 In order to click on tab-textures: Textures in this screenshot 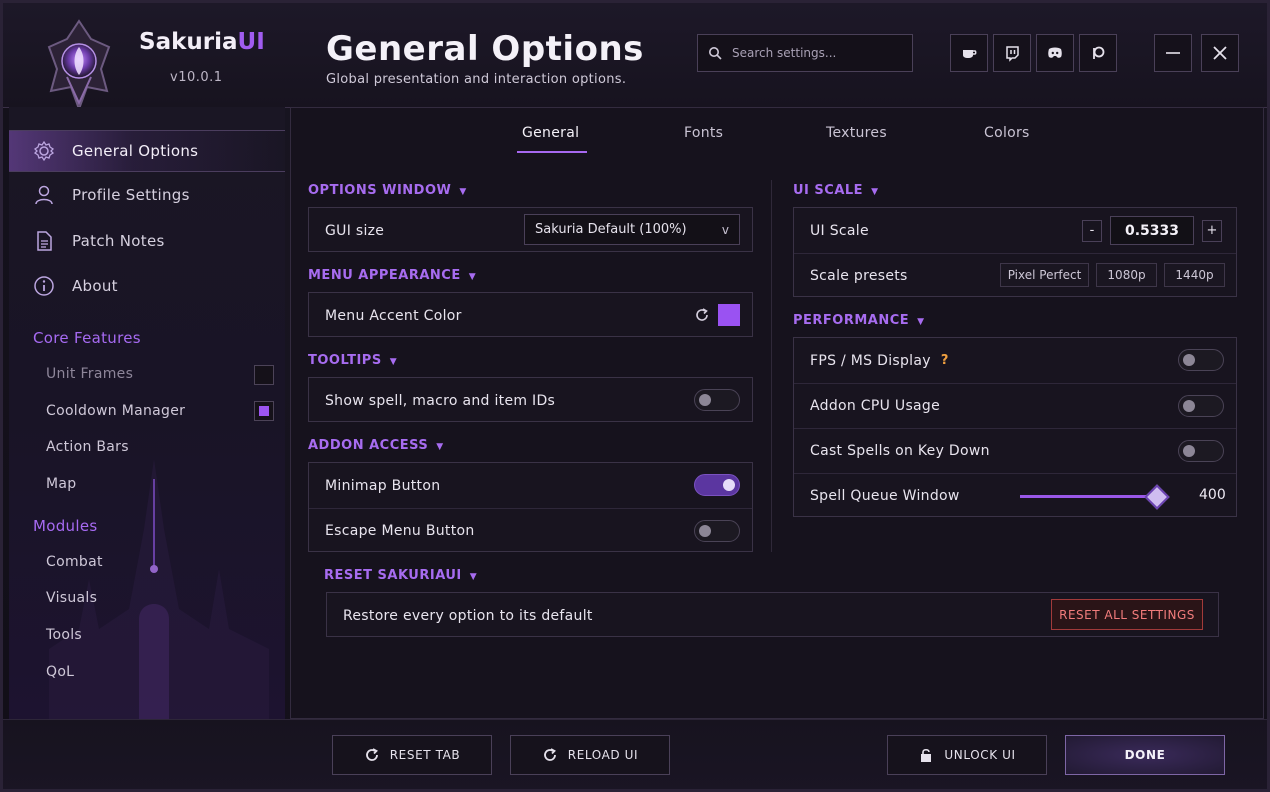, I will do `click(856, 133)`.